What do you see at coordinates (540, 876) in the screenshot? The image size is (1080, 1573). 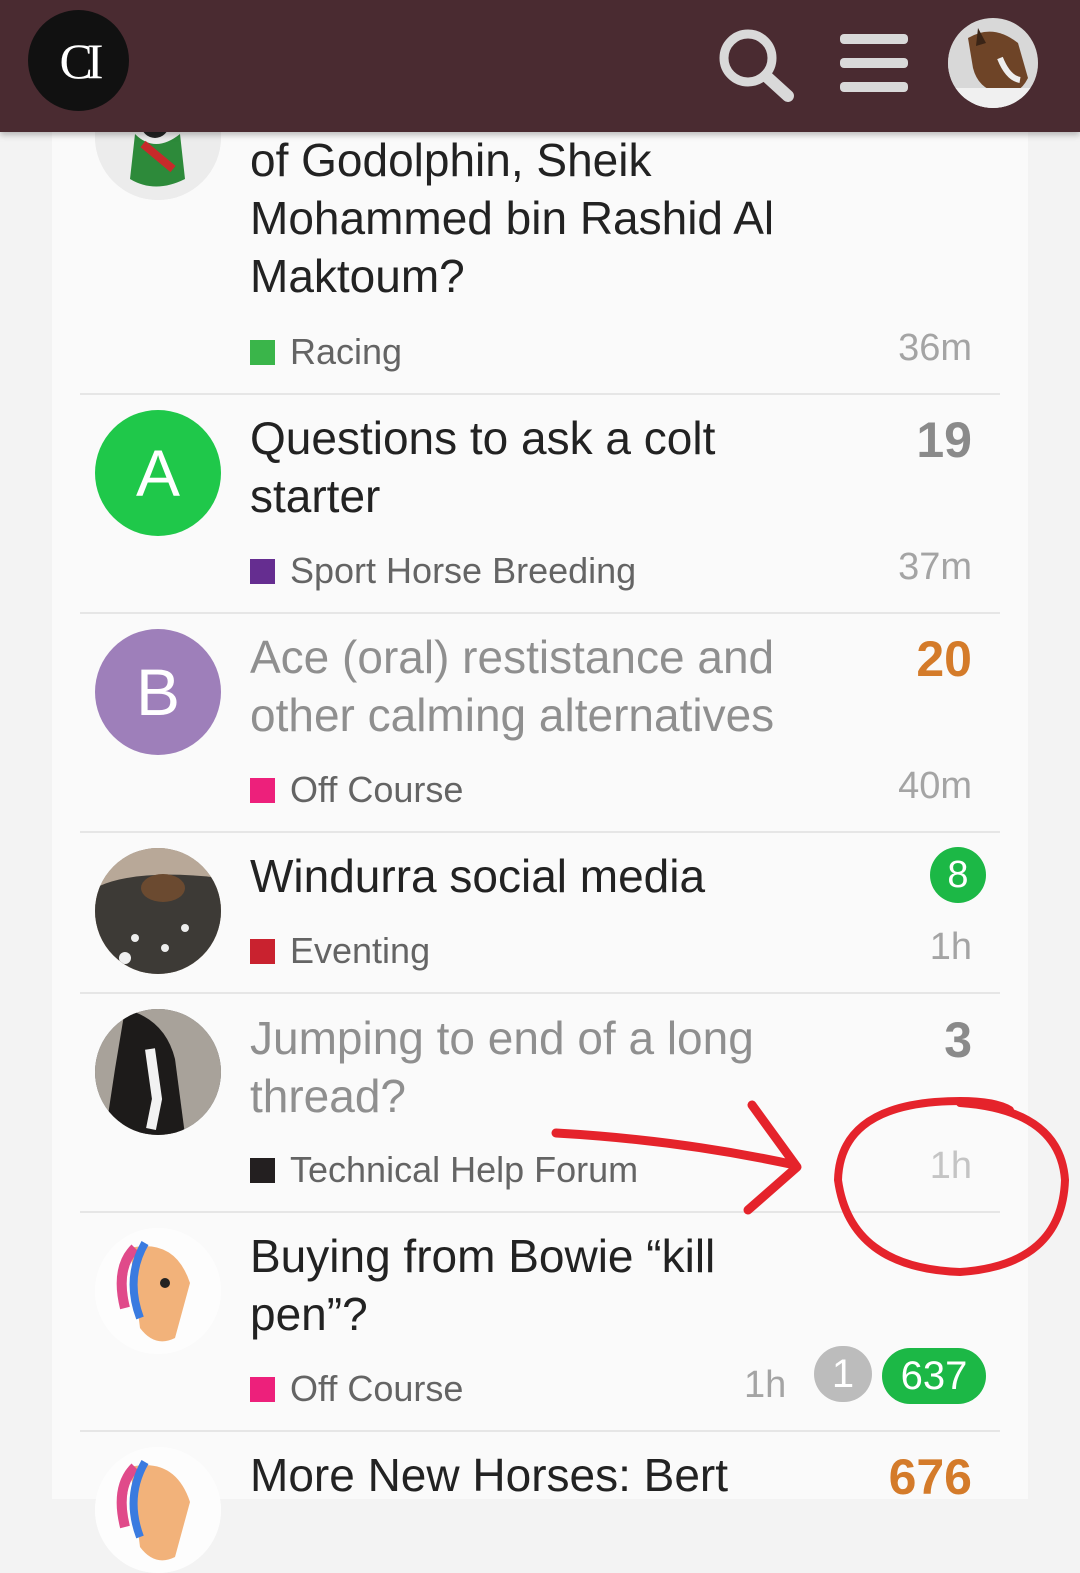 I see `topic-title: Windurra social media` at bounding box center [540, 876].